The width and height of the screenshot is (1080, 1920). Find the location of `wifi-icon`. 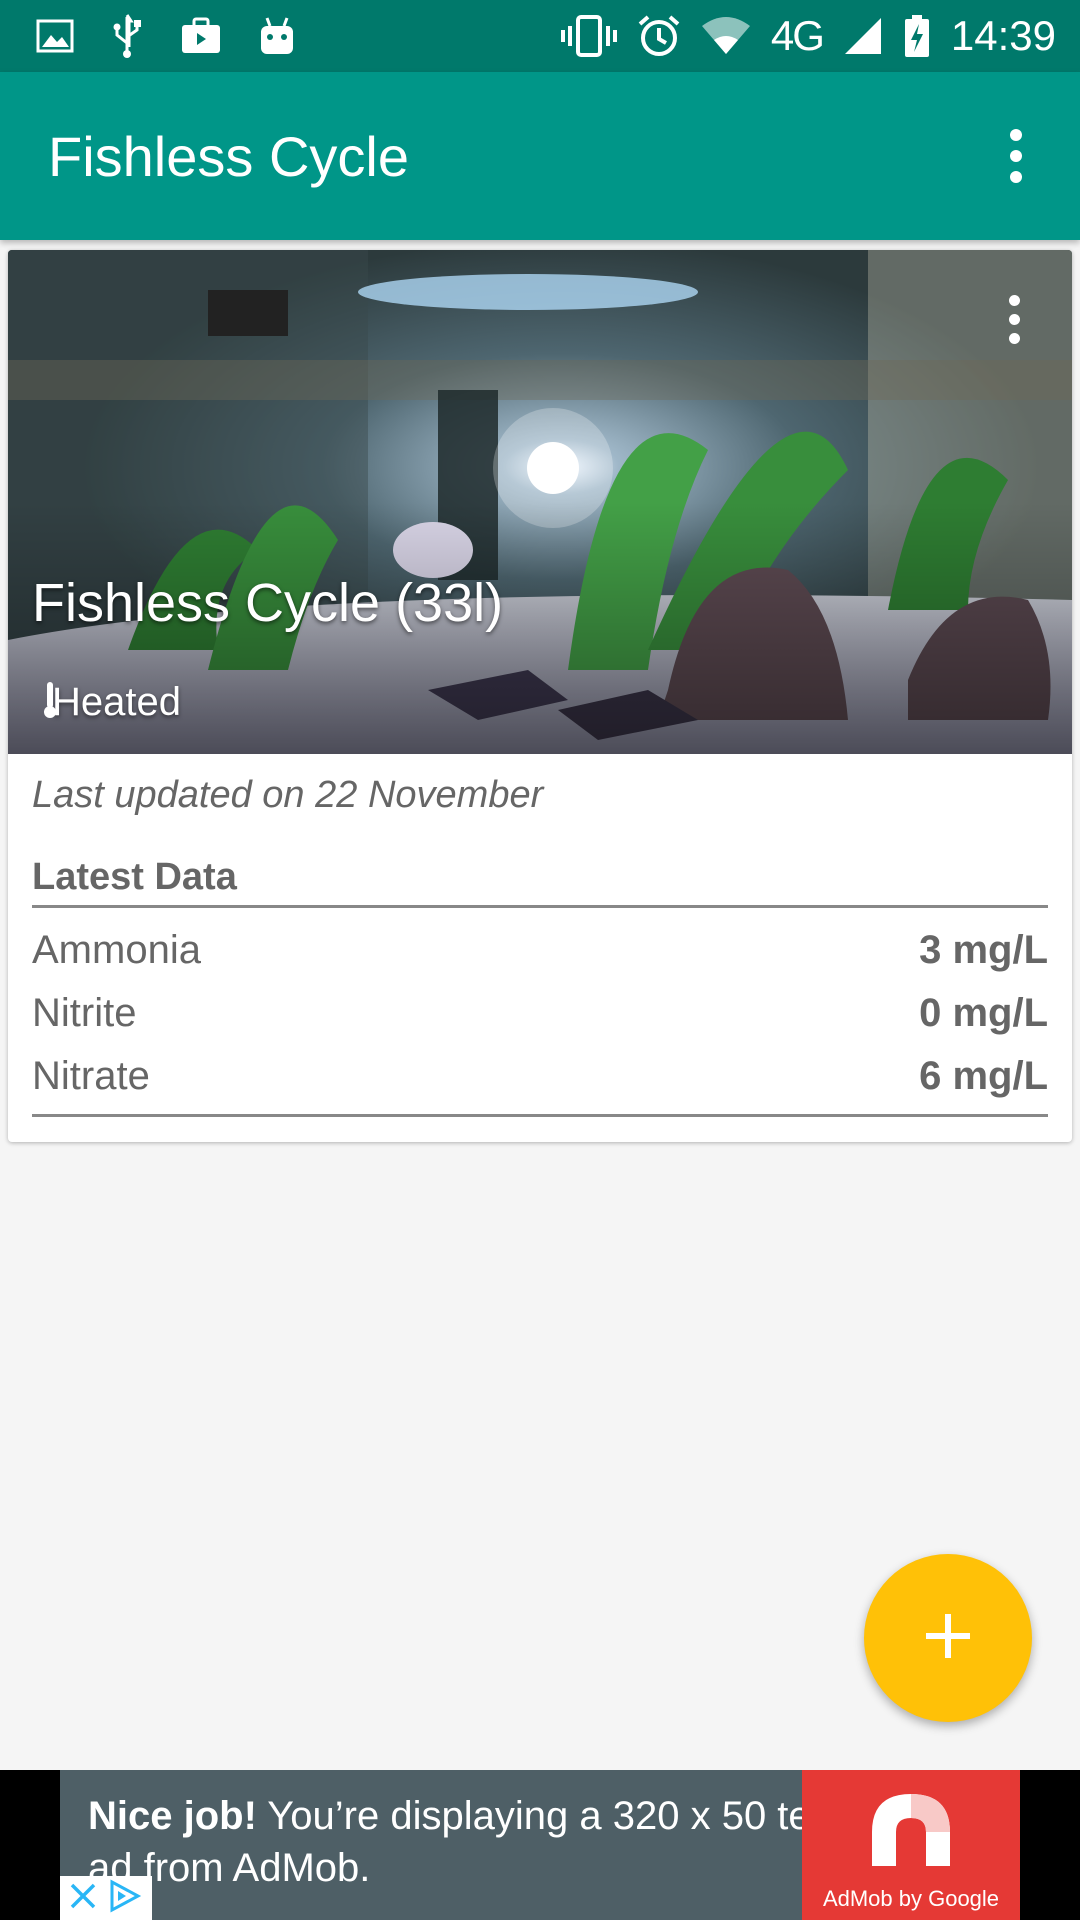

wifi-icon is located at coordinates (726, 36).